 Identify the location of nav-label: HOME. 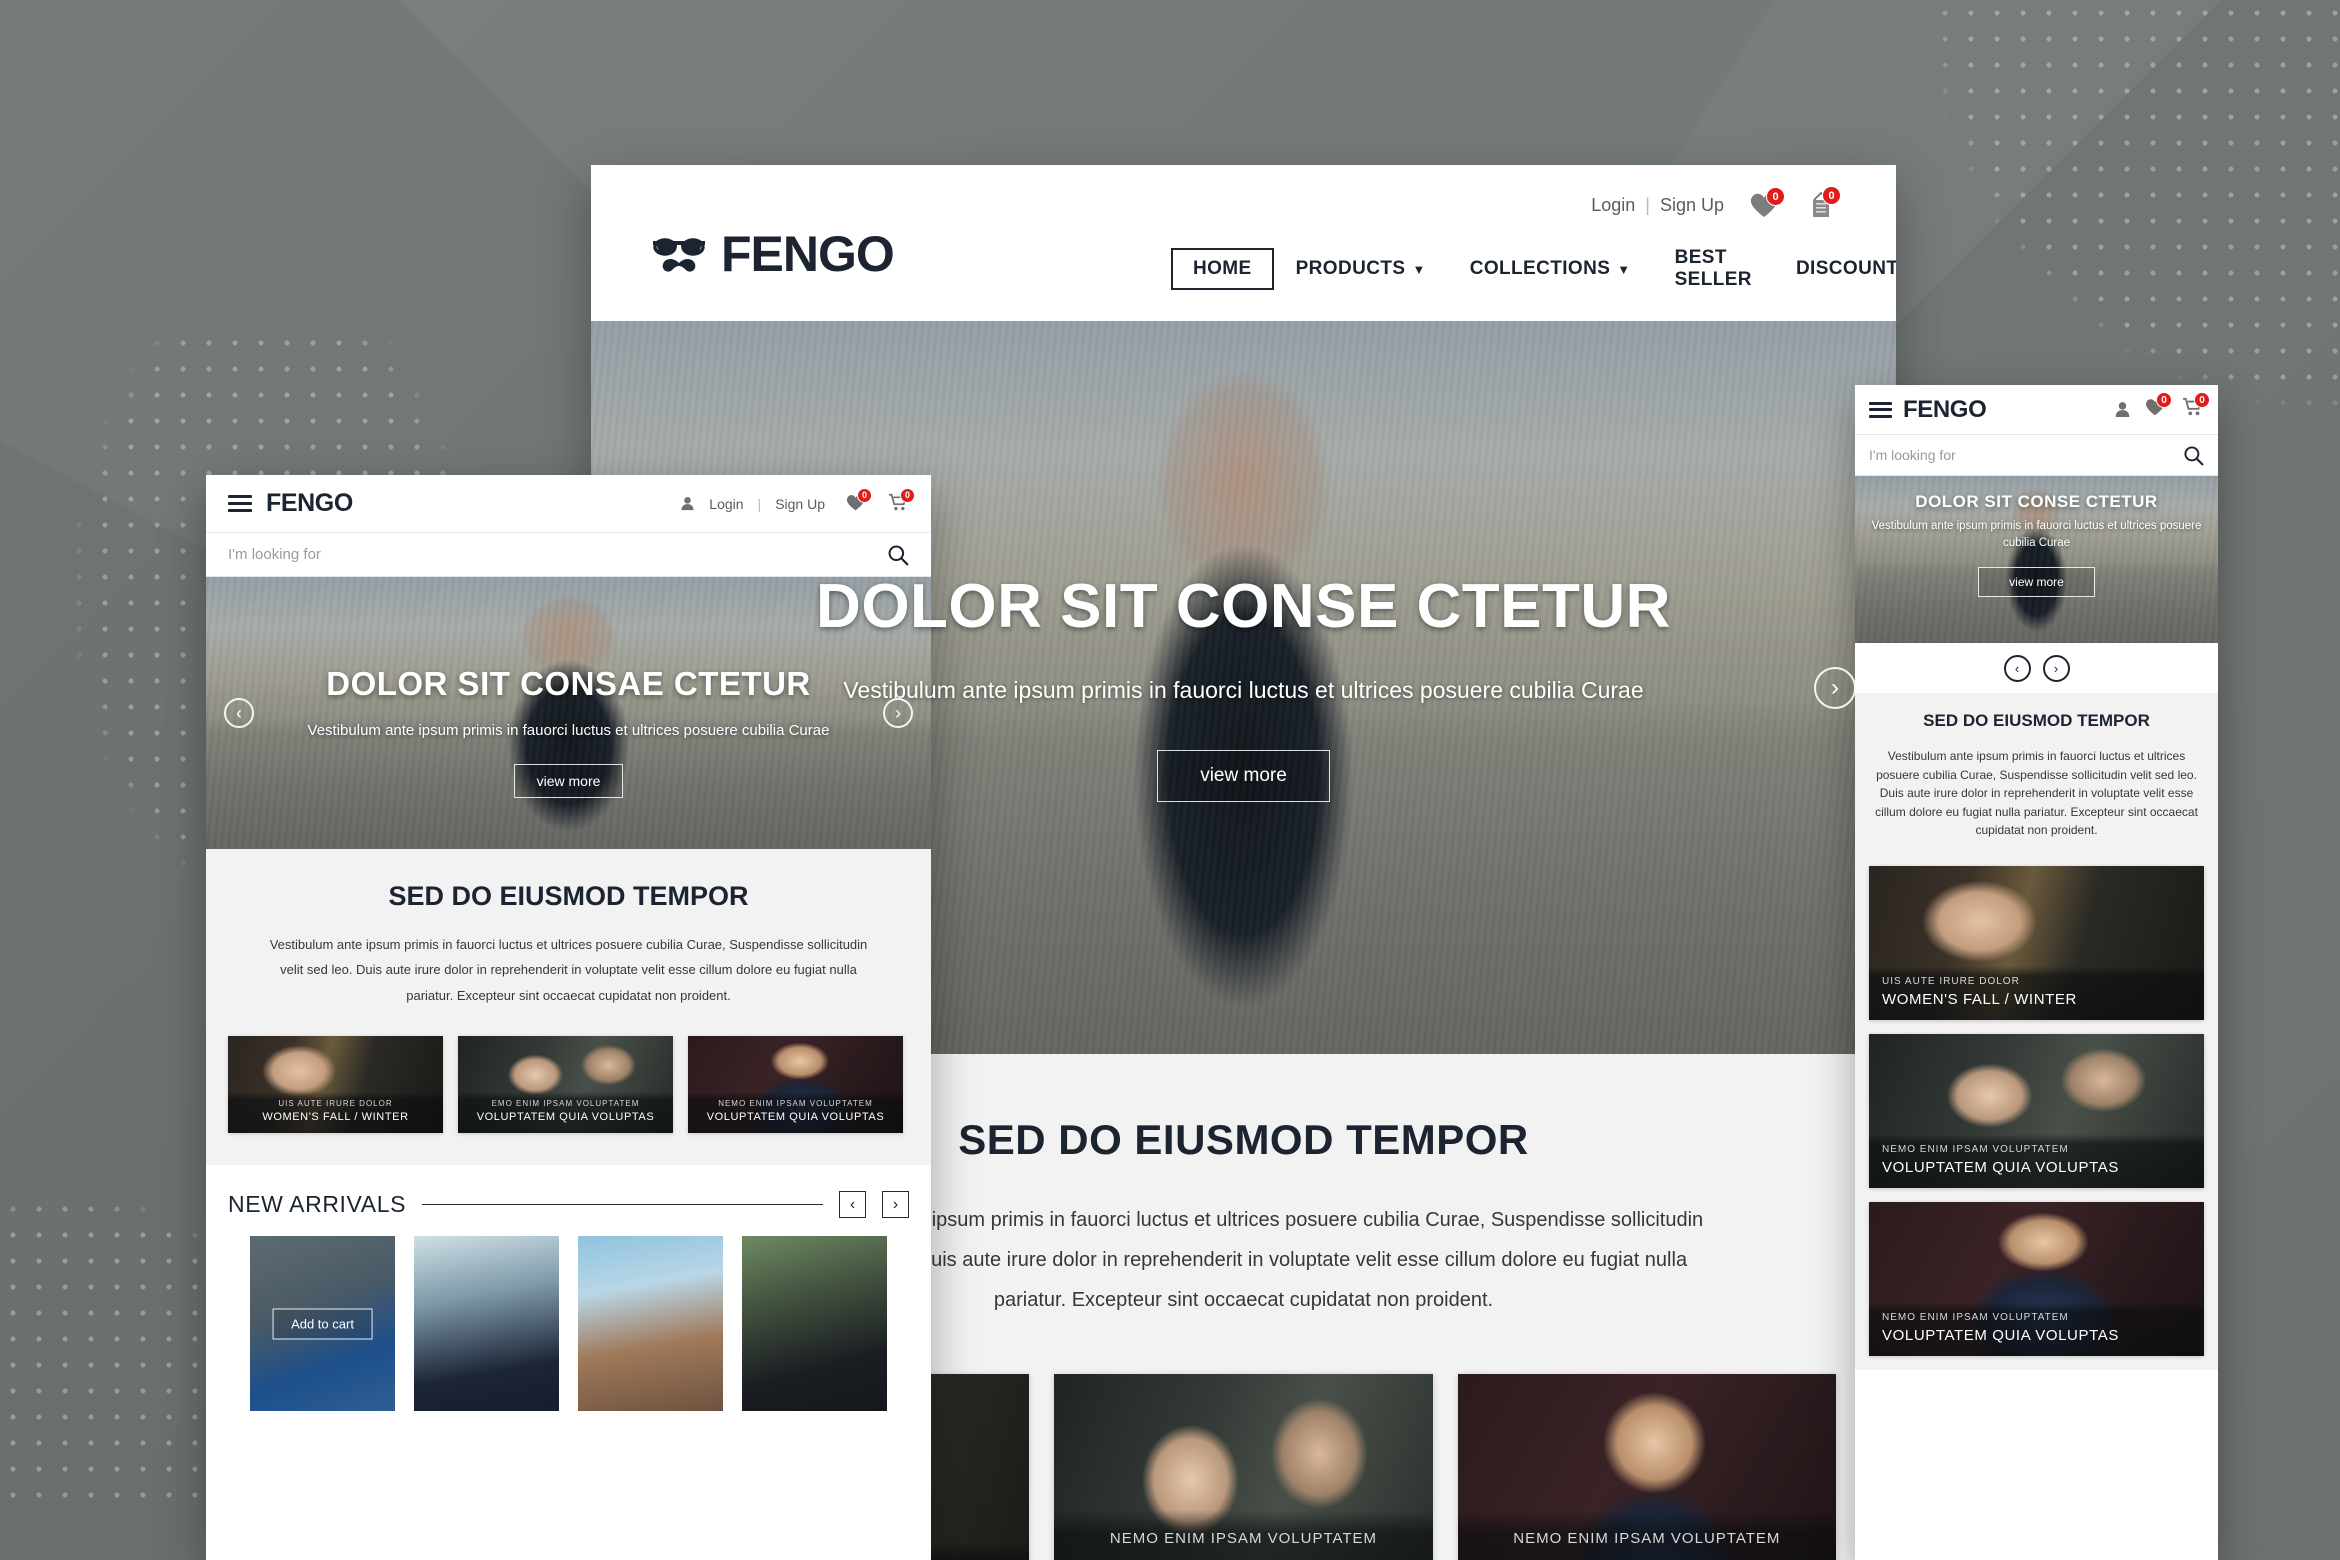
(1222, 268).